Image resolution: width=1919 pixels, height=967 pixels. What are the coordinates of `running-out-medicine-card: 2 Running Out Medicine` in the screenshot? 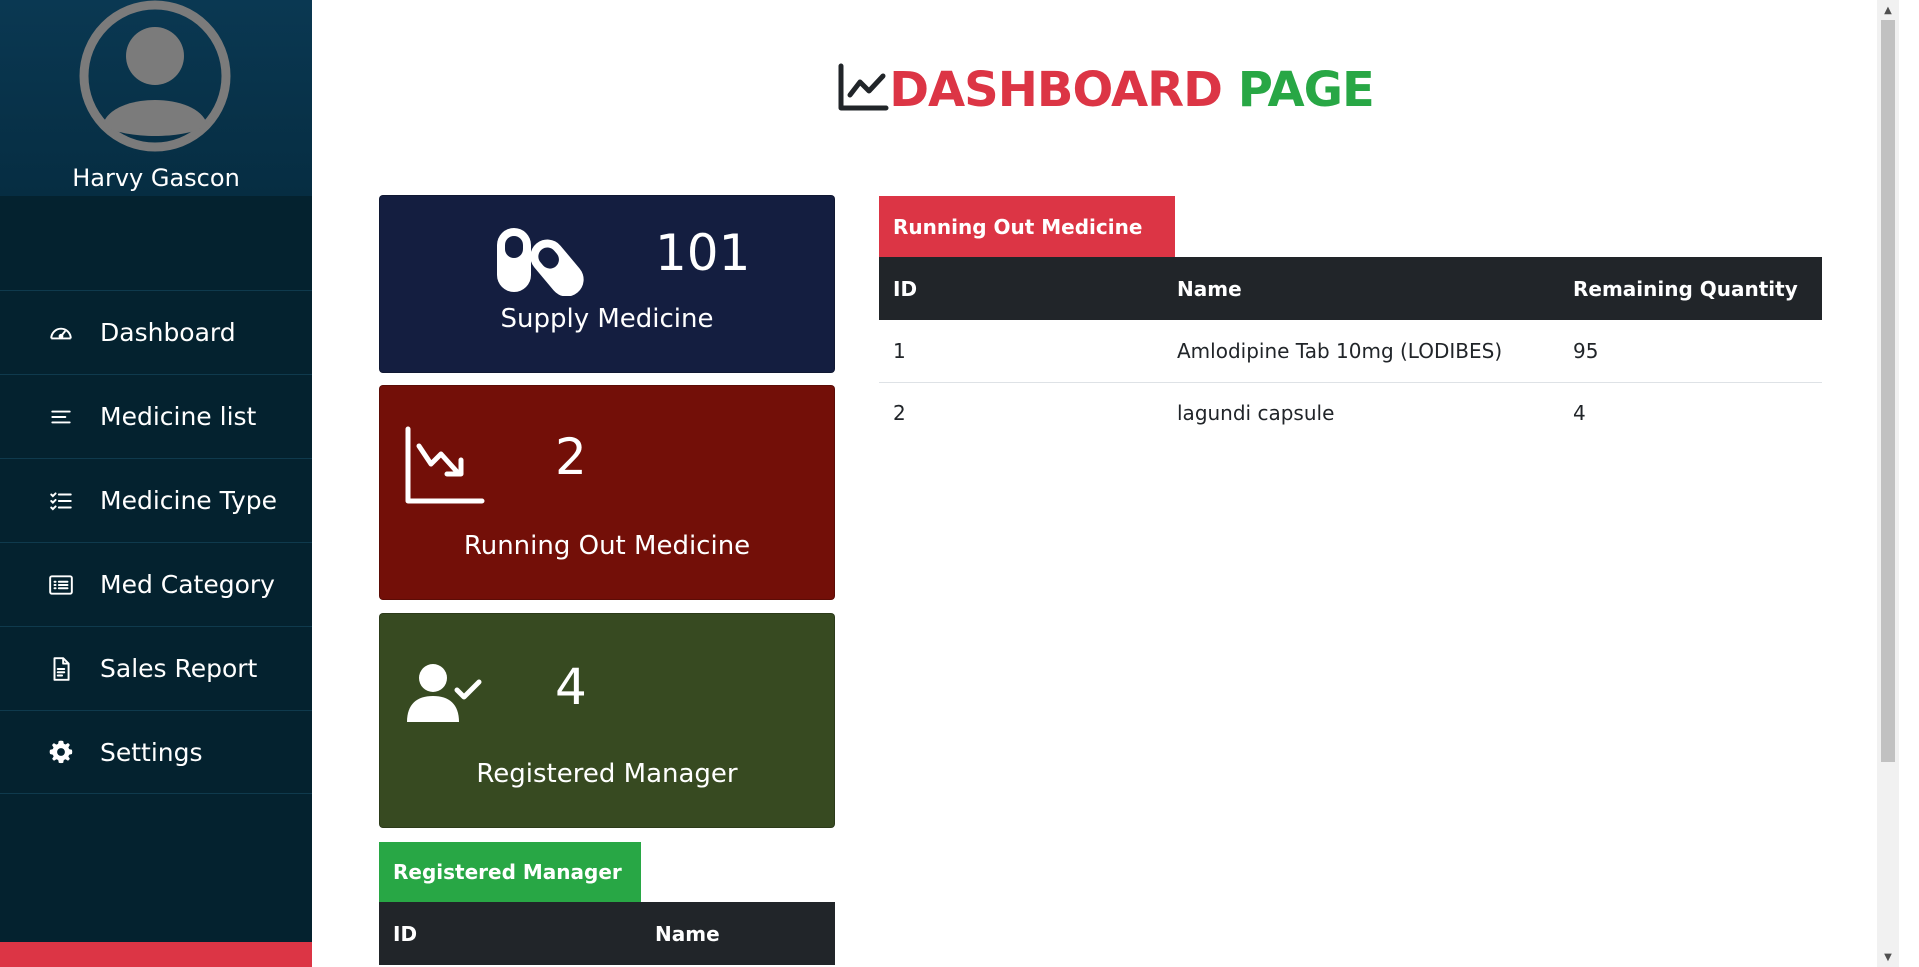 It's located at (607, 492).